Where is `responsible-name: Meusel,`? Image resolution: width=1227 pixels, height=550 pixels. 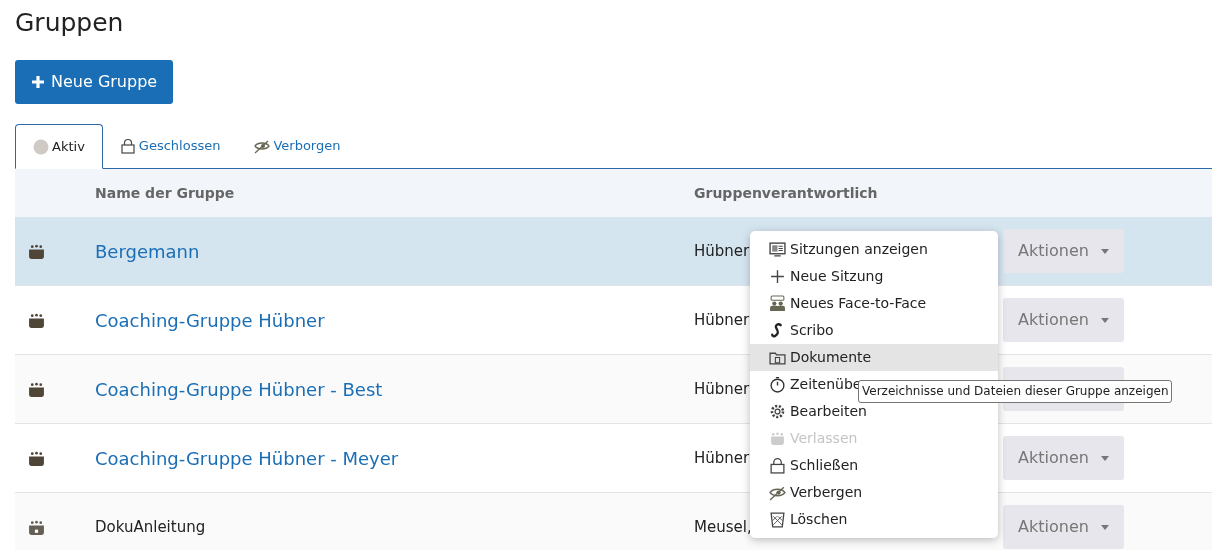
responsible-name: Meusel, is located at coordinates (723, 527).